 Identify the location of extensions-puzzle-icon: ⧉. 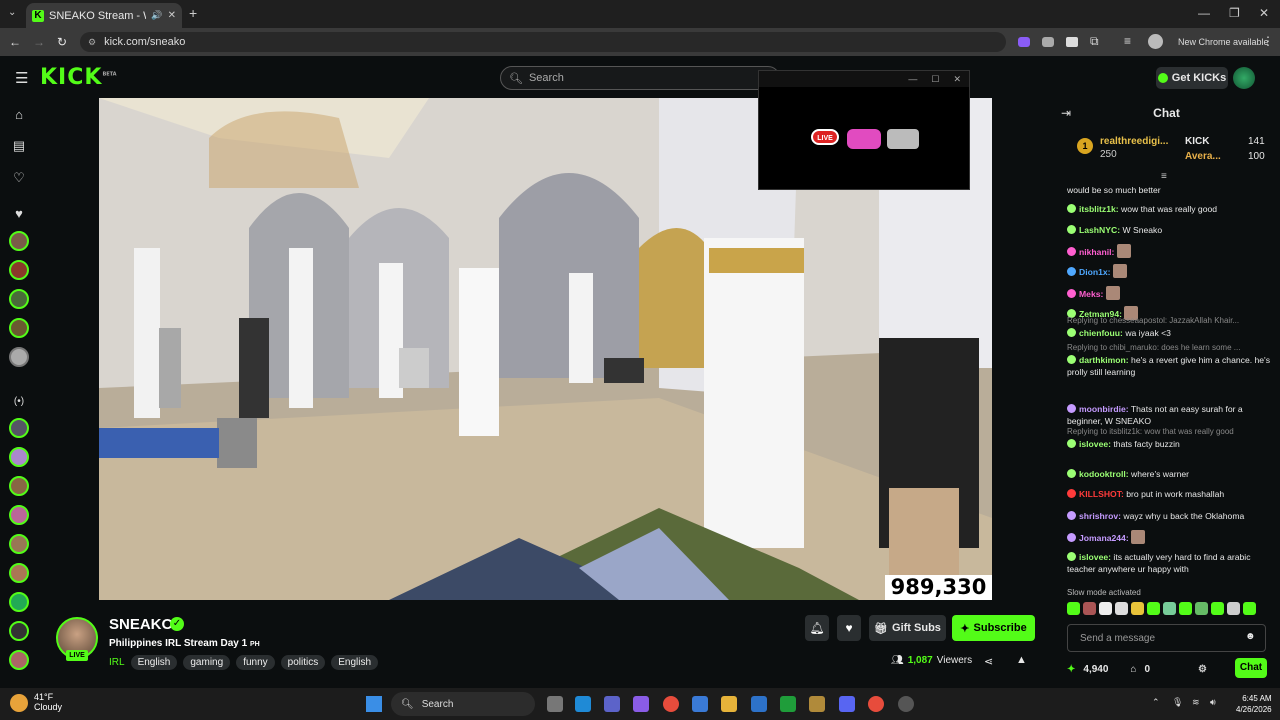
(1094, 41).